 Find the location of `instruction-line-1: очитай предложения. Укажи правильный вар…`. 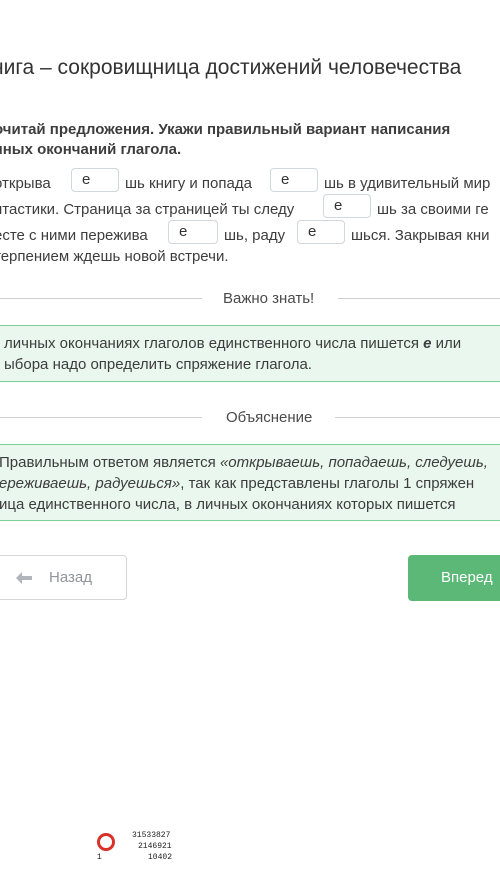

instruction-line-1: очитай предложения. Укажи правильный вар… is located at coordinates (225, 129).